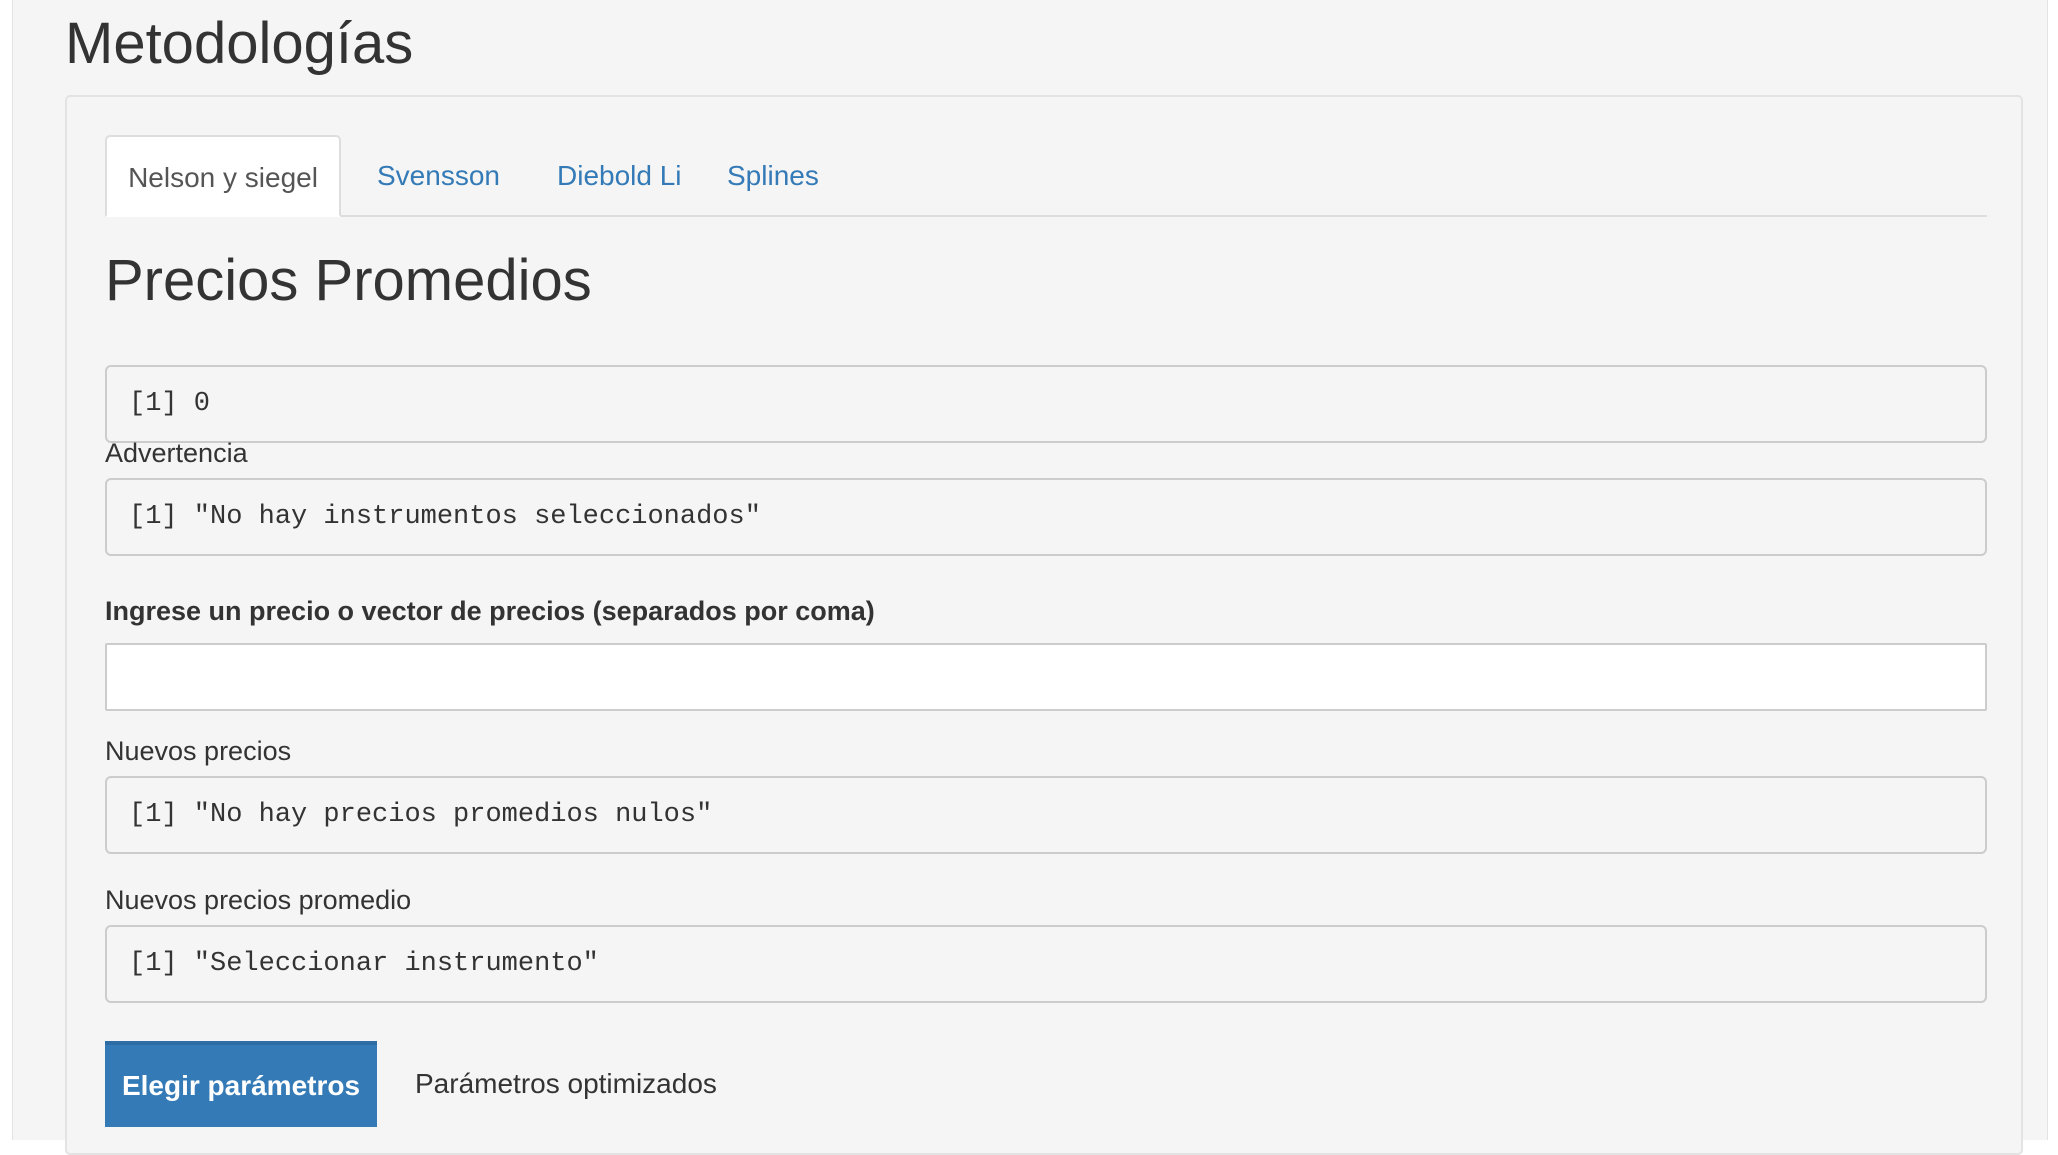 Image resolution: width=2058 pixels, height=1155 pixels. Describe the element at coordinates (239, 43) in the screenshot. I see `page-title: Metodologías` at that location.